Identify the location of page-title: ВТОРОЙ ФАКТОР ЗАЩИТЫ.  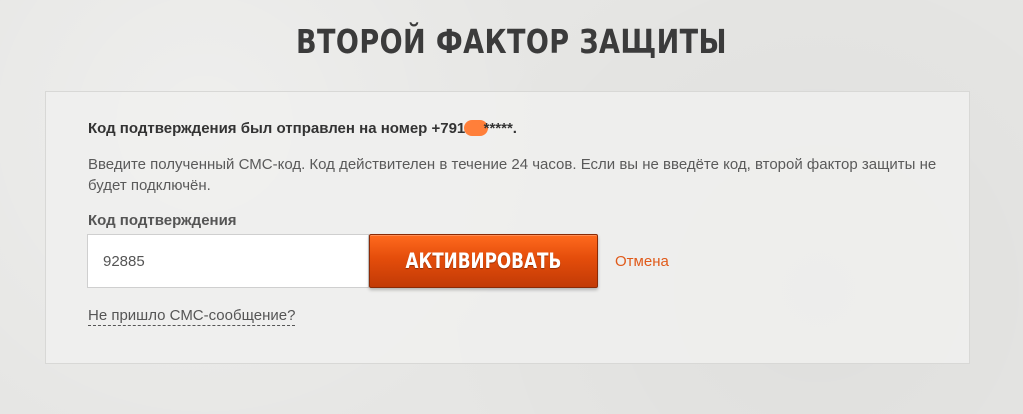
(511, 41).